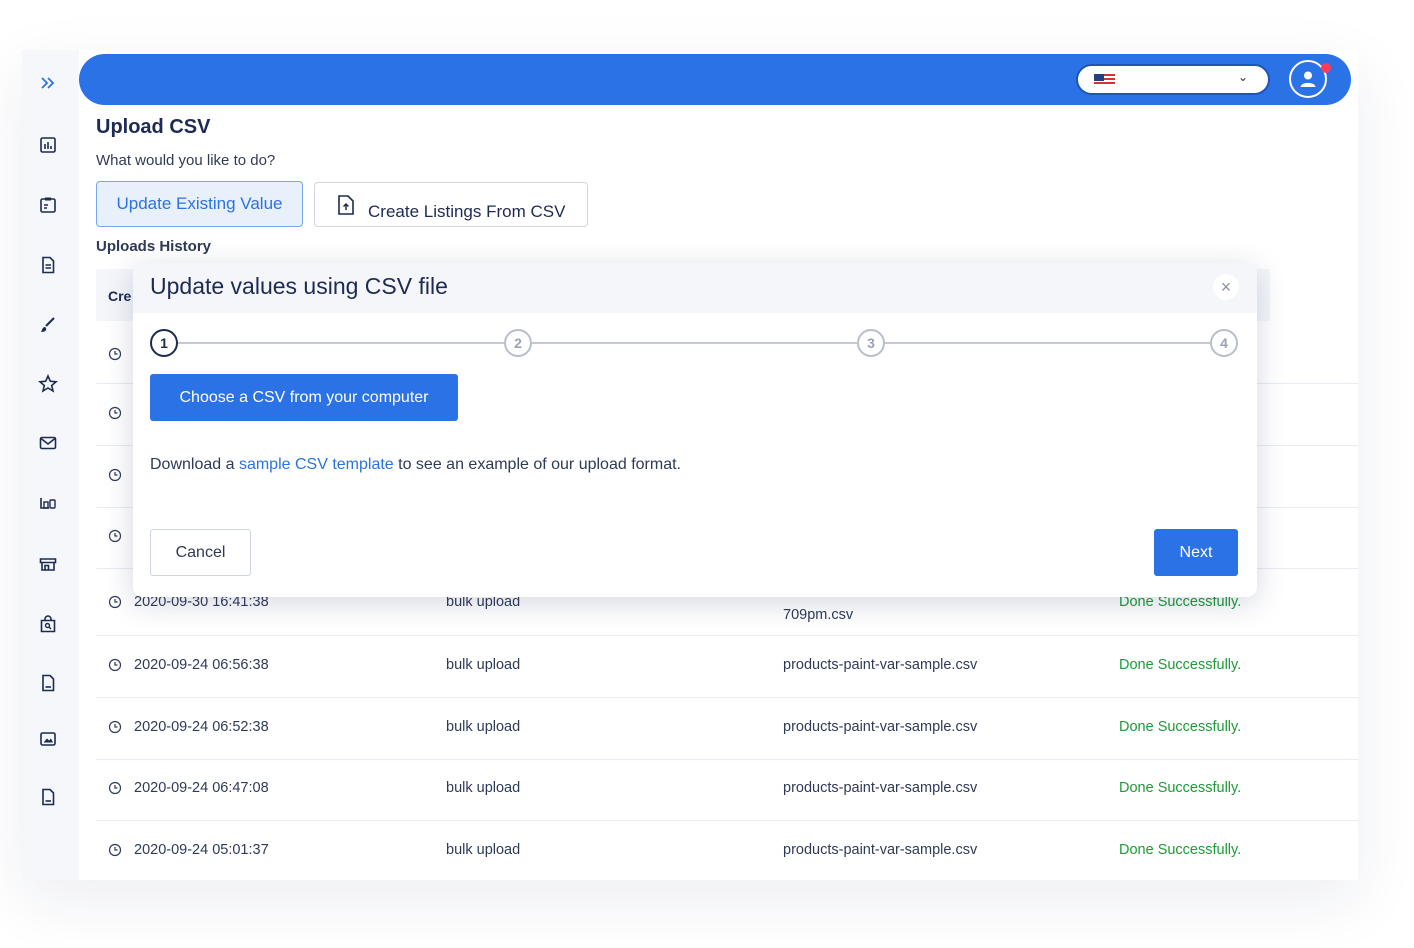 The height and width of the screenshot is (948, 1414). I want to click on star-icon, so click(48, 384).